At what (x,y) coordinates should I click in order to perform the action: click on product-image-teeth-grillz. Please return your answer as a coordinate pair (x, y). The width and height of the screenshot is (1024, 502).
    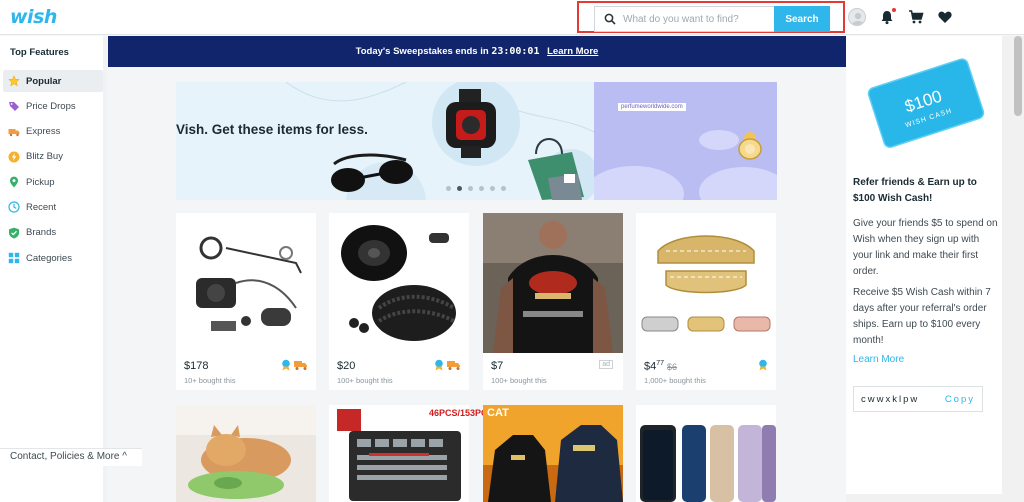
    Looking at the image, I should click on (706, 283).